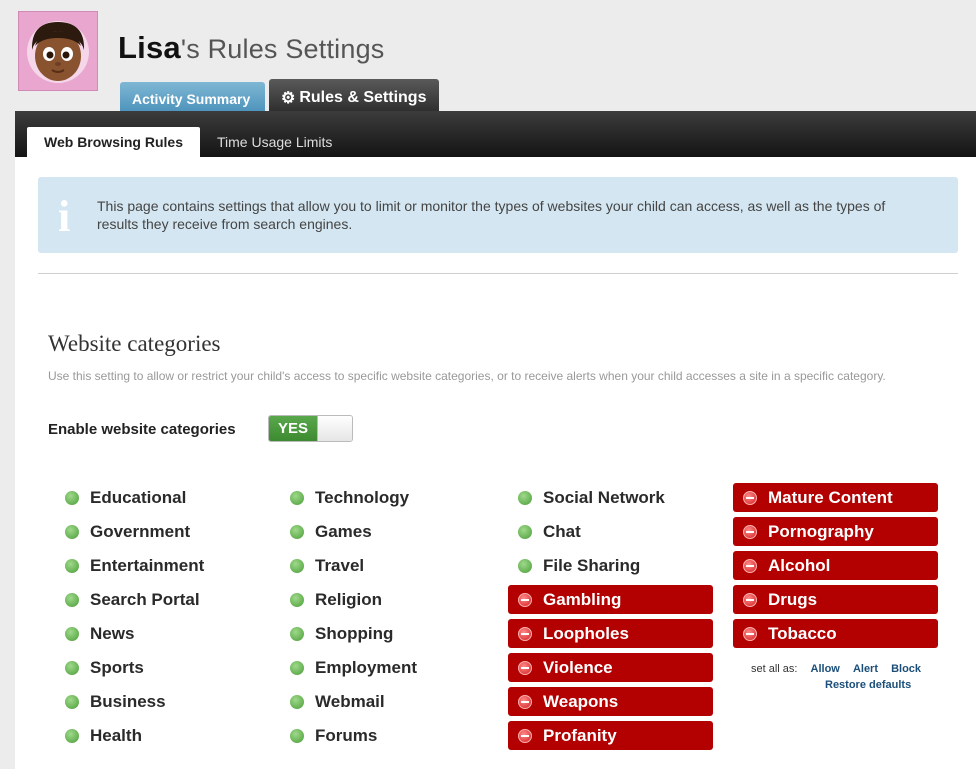 This screenshot has height=769, width=976. Describe the element at coordinates (334, 428) in the screenshot. I see `toggle-knob` at that location.